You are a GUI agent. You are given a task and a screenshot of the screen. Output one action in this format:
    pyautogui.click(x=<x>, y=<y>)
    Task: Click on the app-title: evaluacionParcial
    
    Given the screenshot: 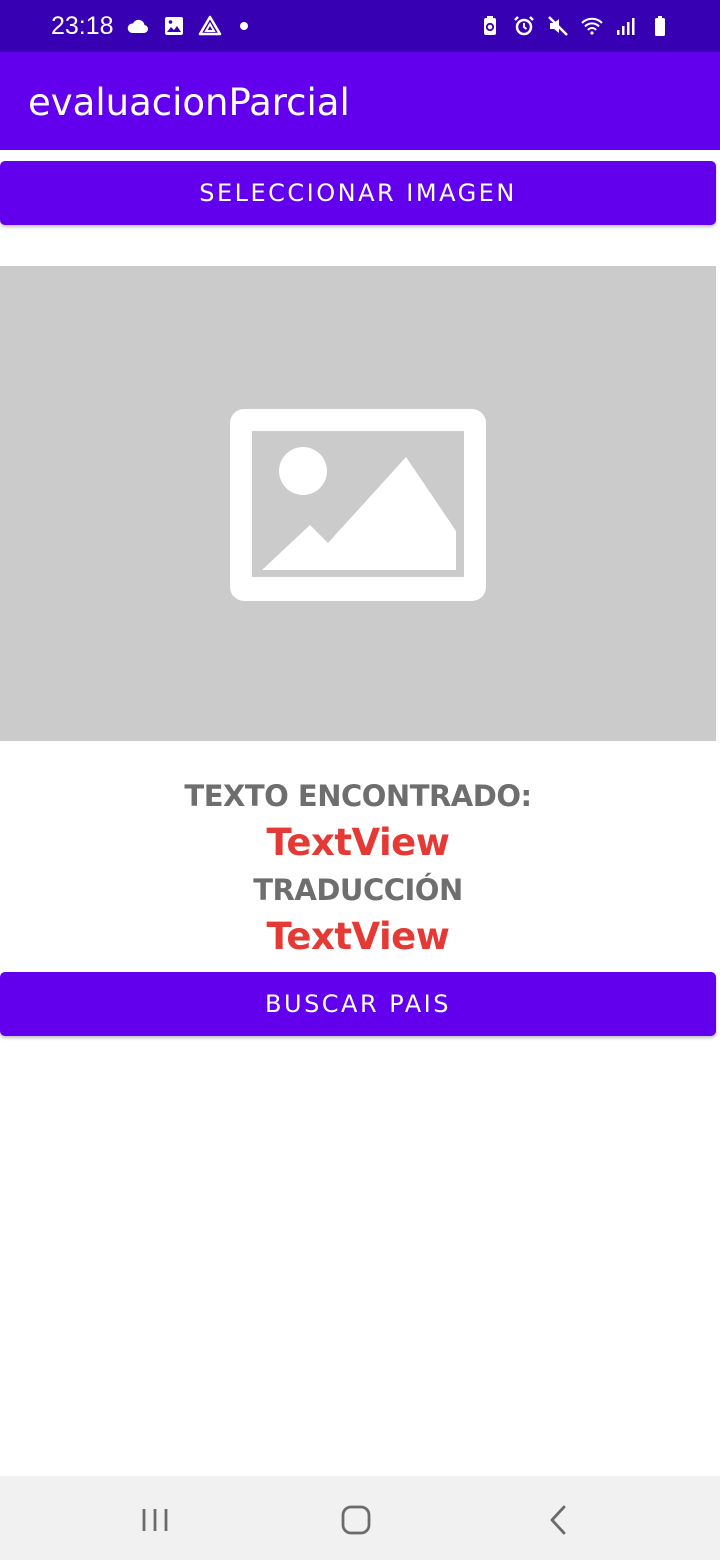 What is the action you would take?
    pyautogui.click(x=189, y=102)
    